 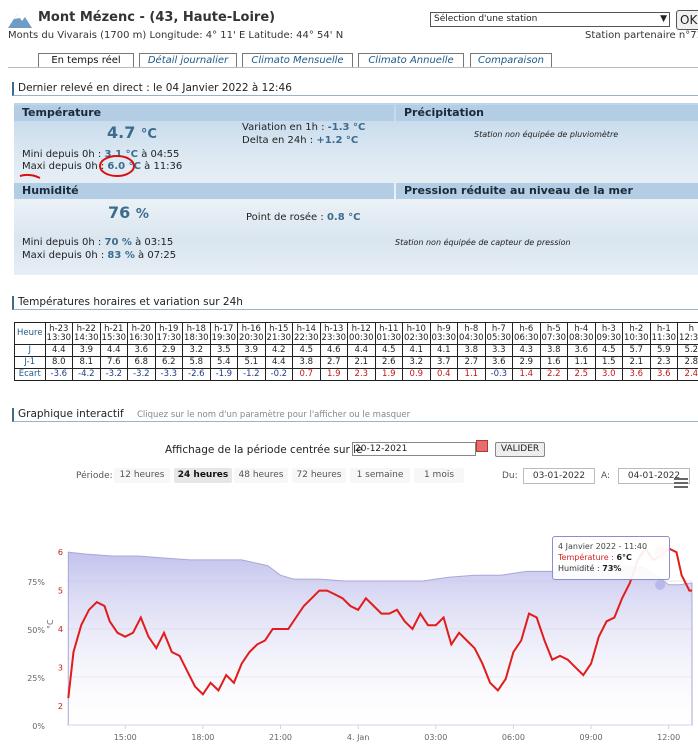 What do you see at coordinates (687, 374) in the screenshot?
I see `delta-cell: 2.4` at bounding box center [687, 374].